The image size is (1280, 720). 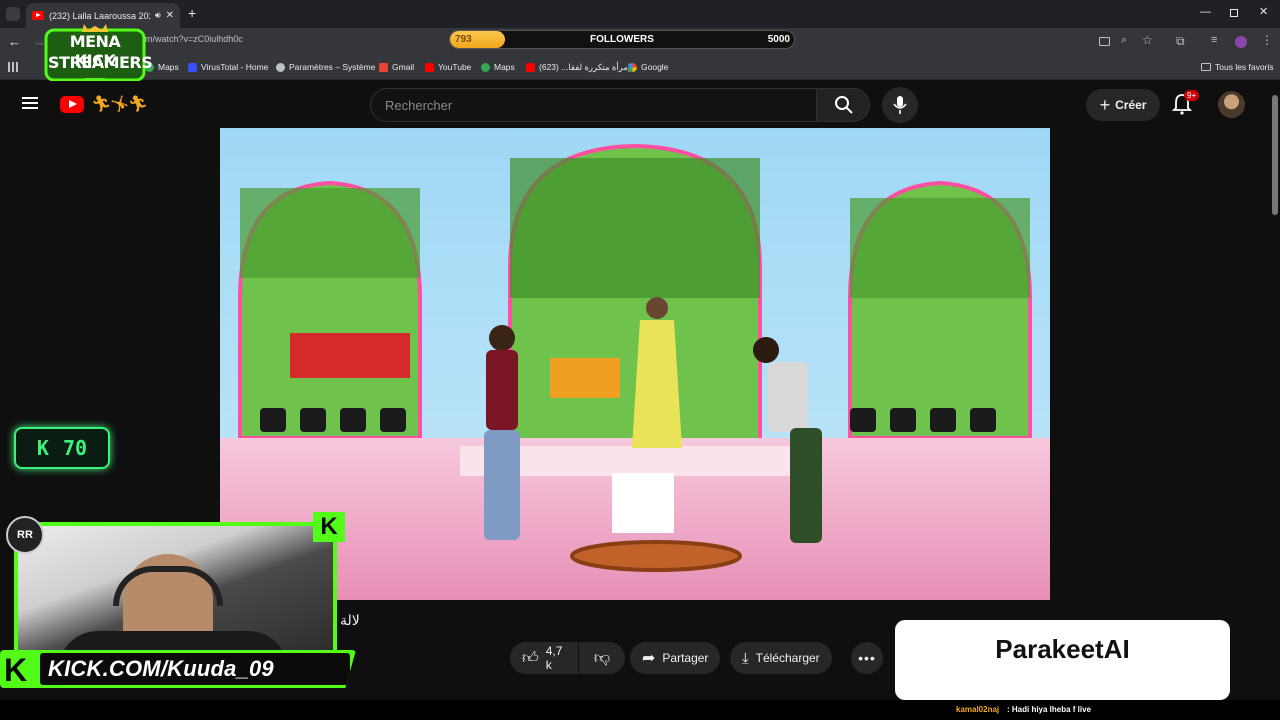 I want to click on browser-tab-bar: (232) Lalla Laaroussa 2026 | 🔊︎ ✕ + — ✕, so click(x=640, y=14).